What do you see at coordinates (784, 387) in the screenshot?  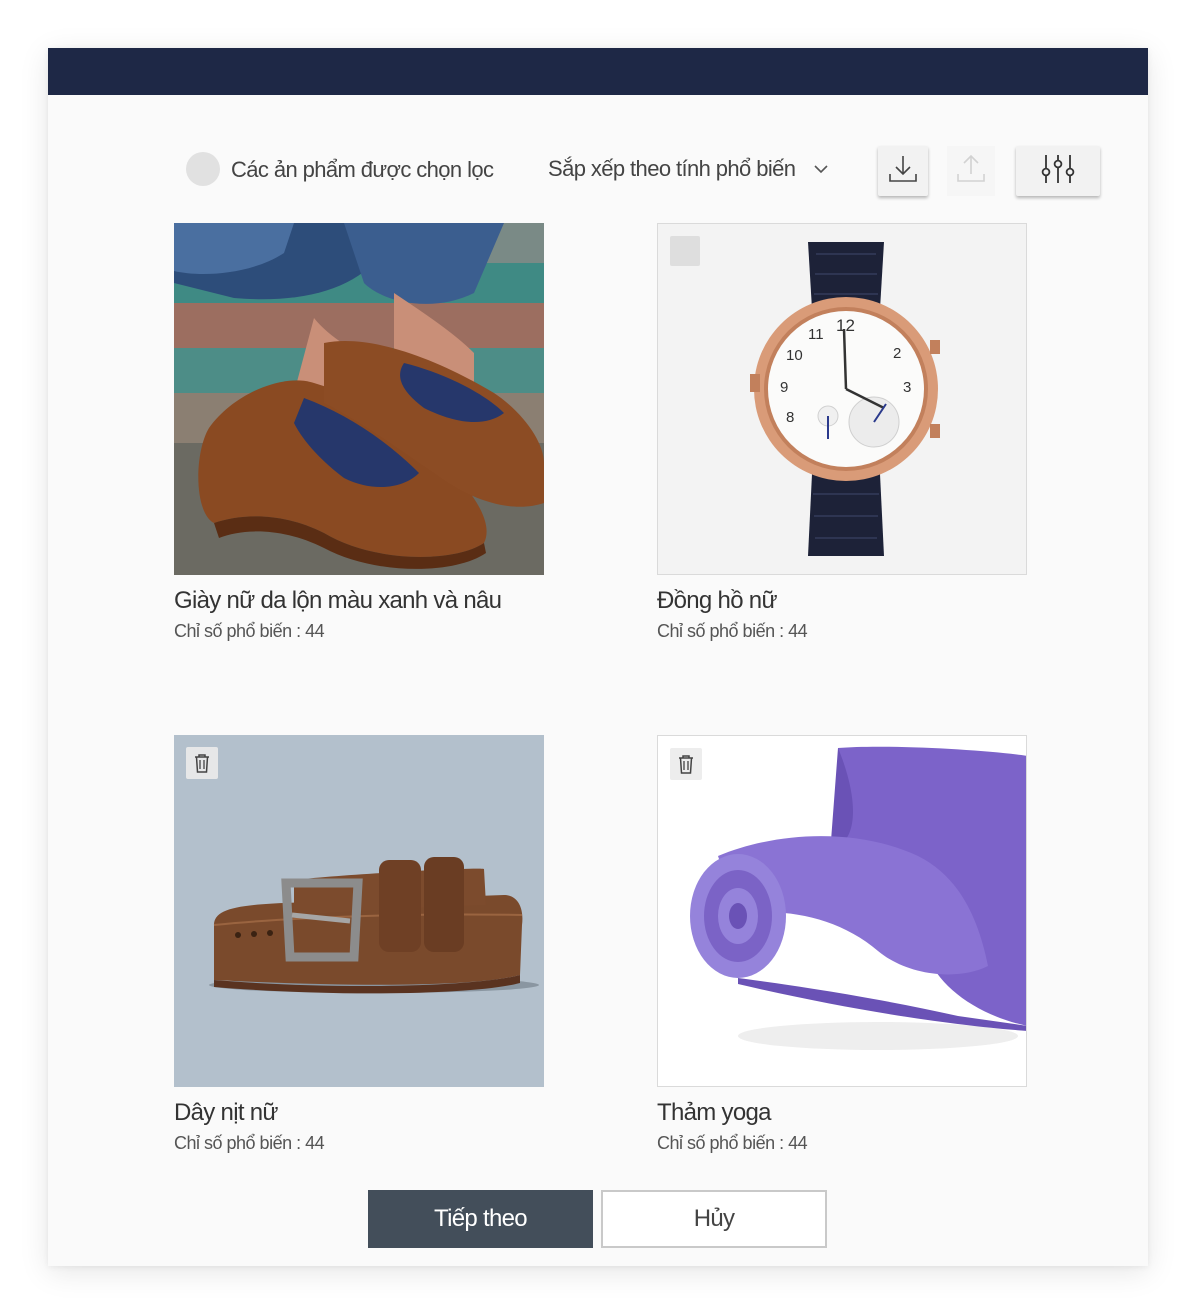 I see `svg-text: 9` at bounding box center [784, 387].